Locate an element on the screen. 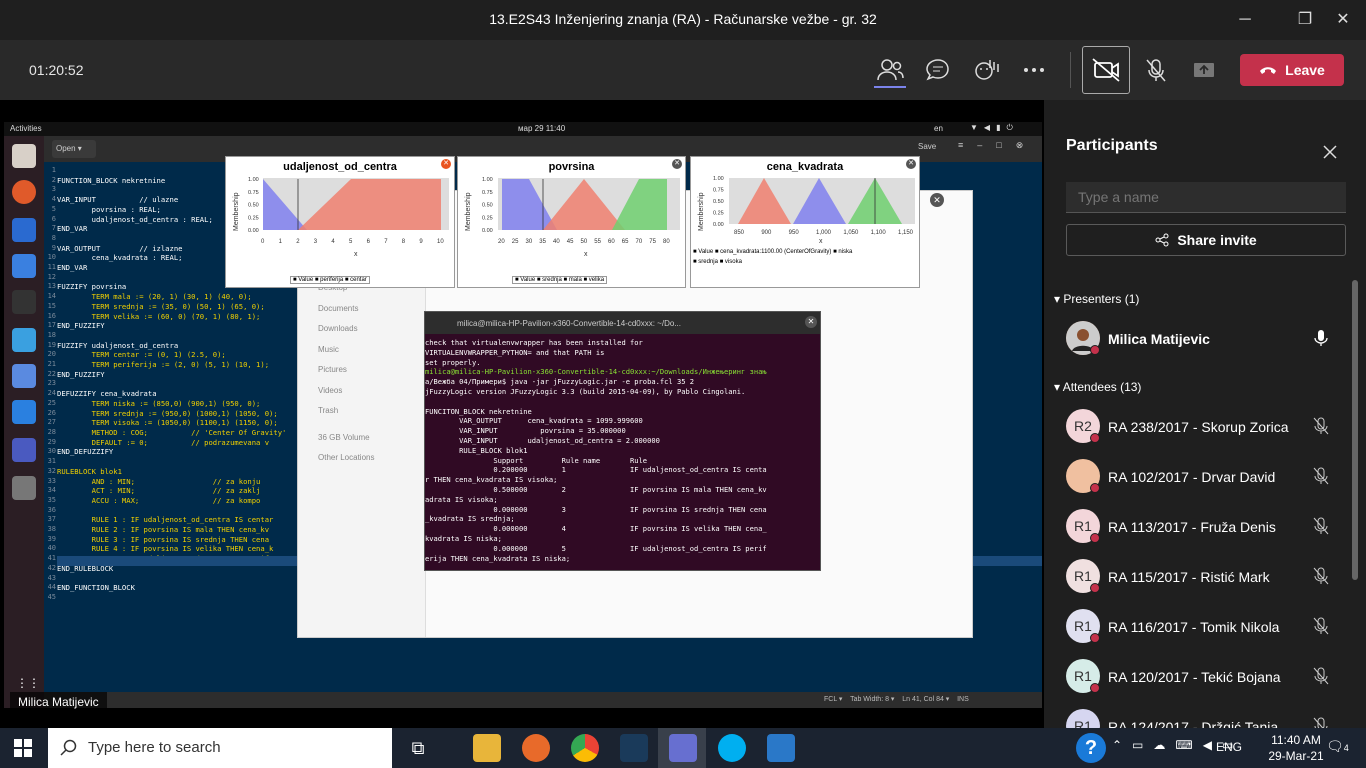 The image size is (1366, 768). presenter-name-pill: Milica Matijevic is located at coordinates (58, 702).